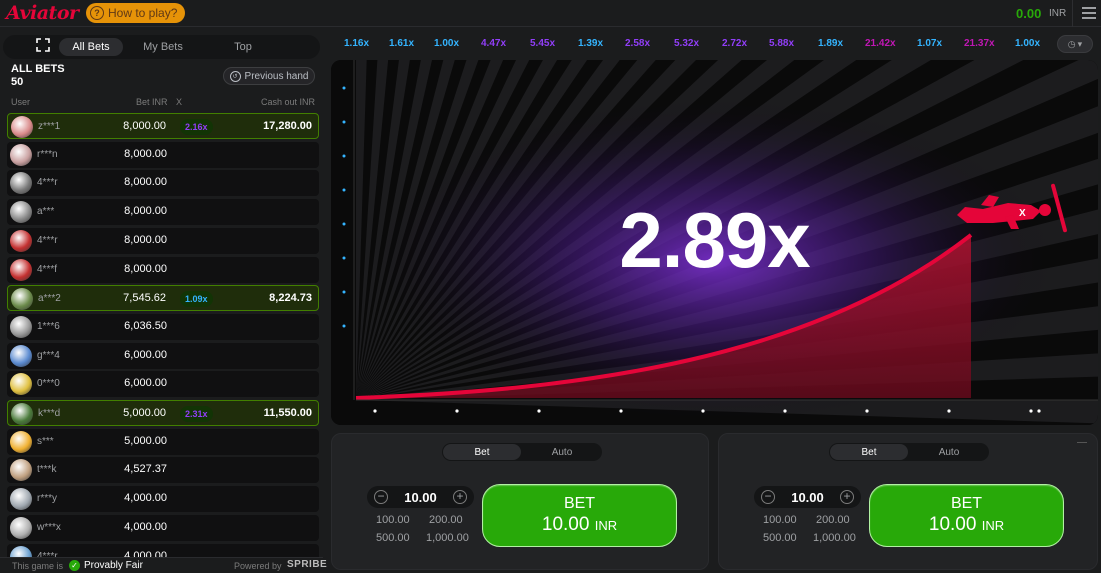 This screenshot has width=1101, height=573. I want to click on tab-my-bets: My Bets, so click(163, 47).